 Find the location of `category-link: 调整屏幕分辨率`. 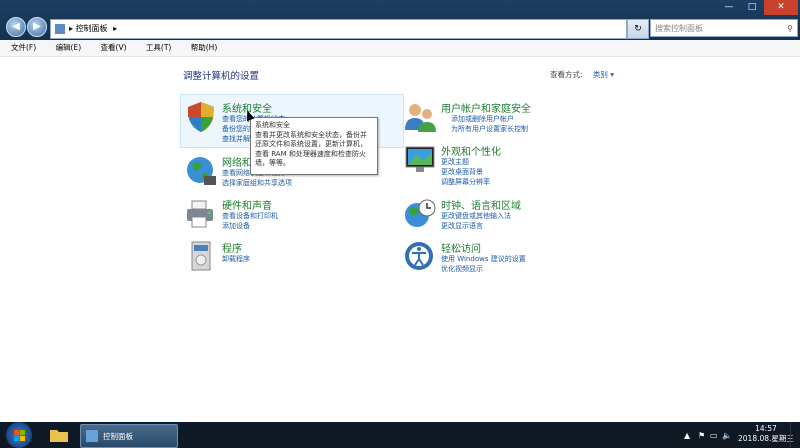

category-link: 调整屏幕分辨率 is located at coordinates (465, 182).